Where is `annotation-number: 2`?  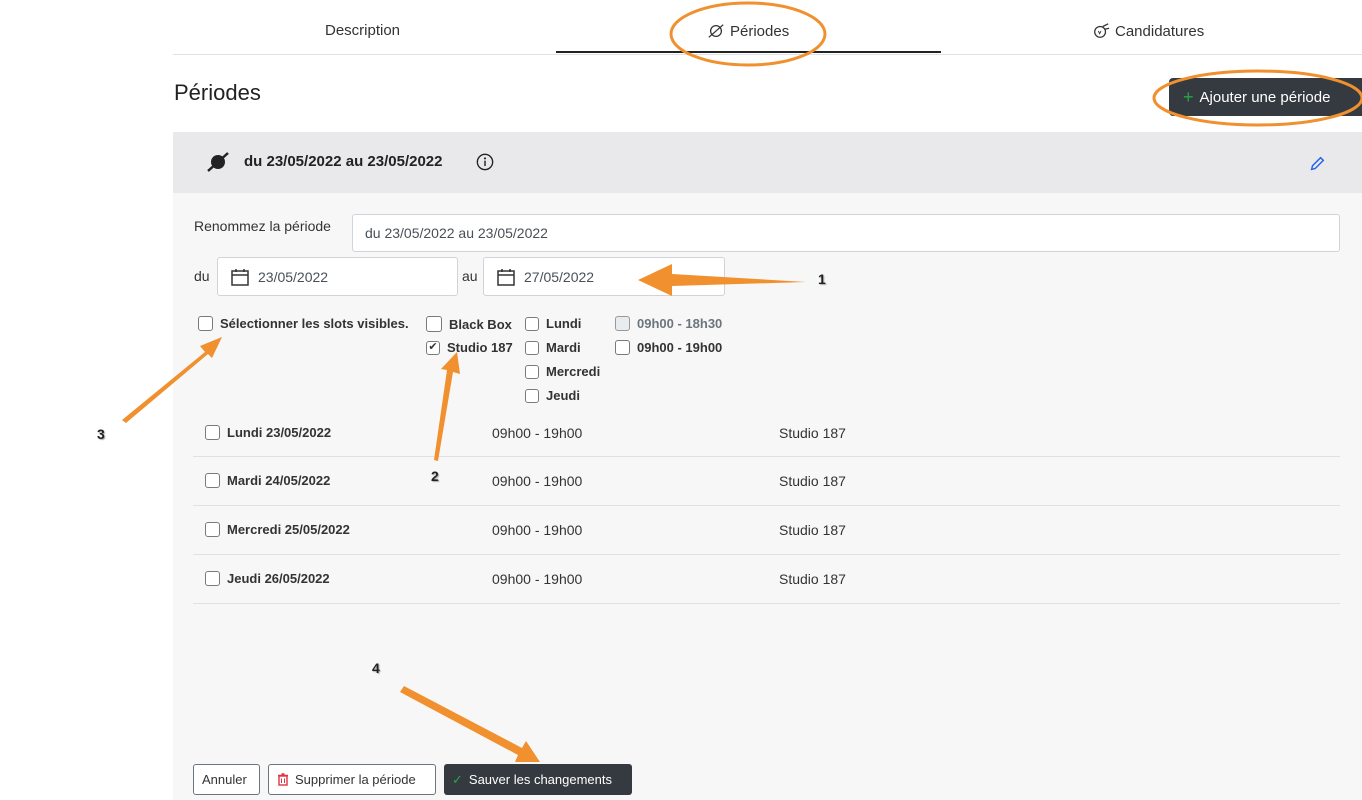 annotation-number: 2 is located at coordinates (435, 476).